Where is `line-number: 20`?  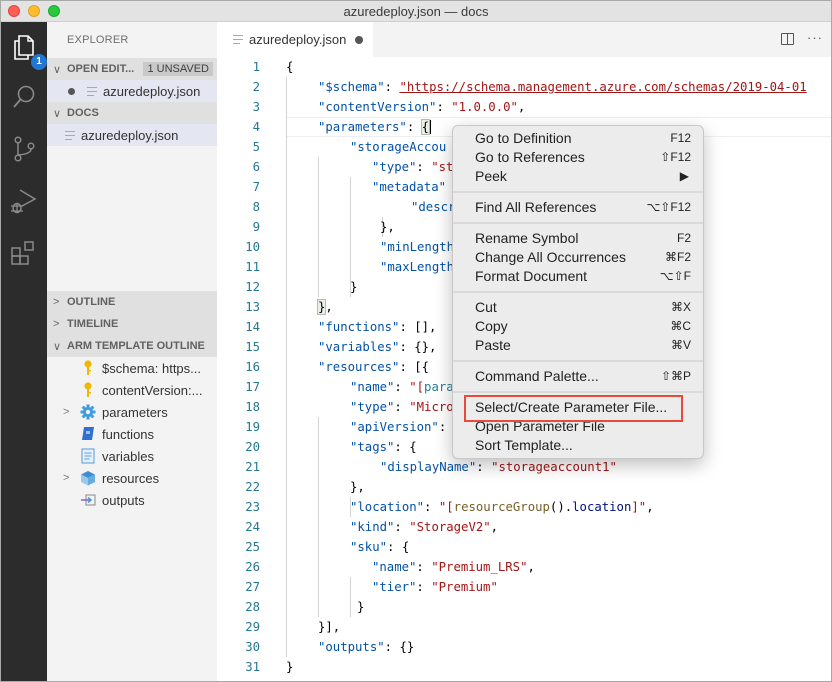
line-number: 20 is located at coordinates (252, 447).